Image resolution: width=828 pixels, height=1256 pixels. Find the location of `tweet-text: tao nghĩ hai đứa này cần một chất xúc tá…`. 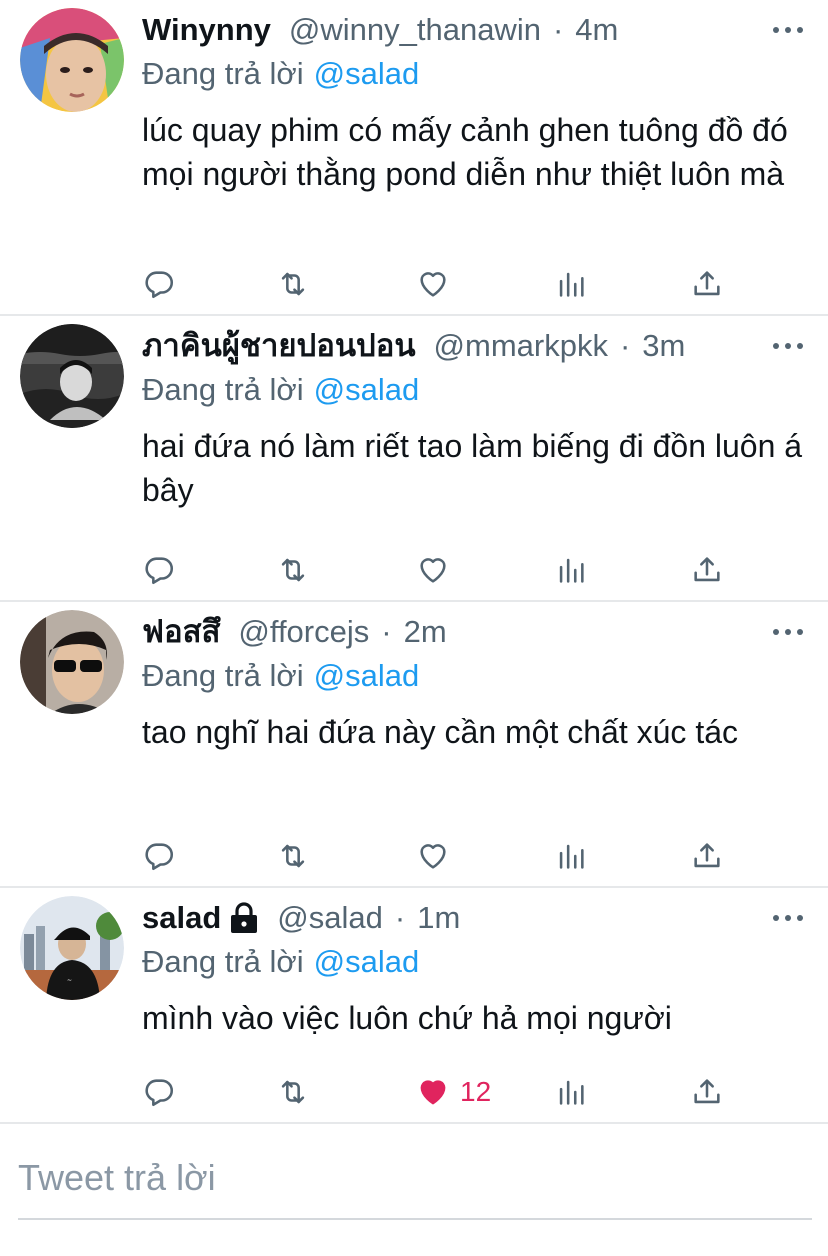

tweet-text: tao nghĩ hai đứa này cần một chất xúc tá… is located at coordinates (440, 732).